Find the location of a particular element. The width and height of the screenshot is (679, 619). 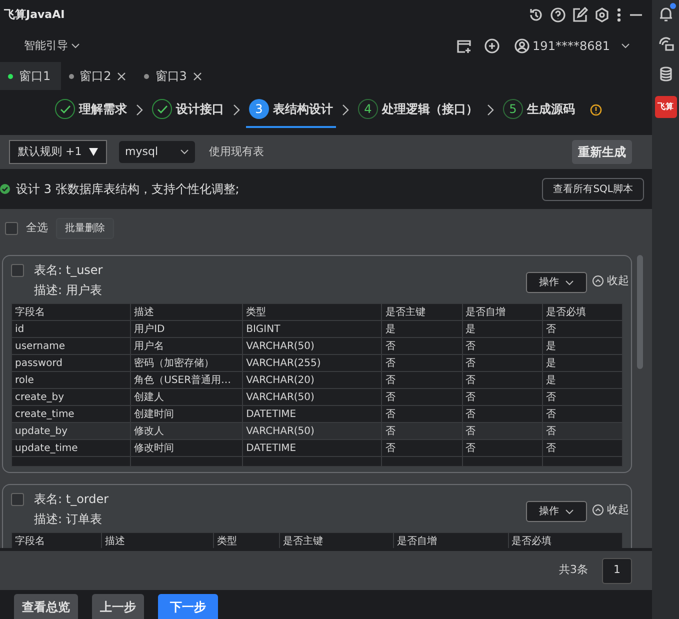

user-menu: 191****8681 is located at coordinates (572, 46).